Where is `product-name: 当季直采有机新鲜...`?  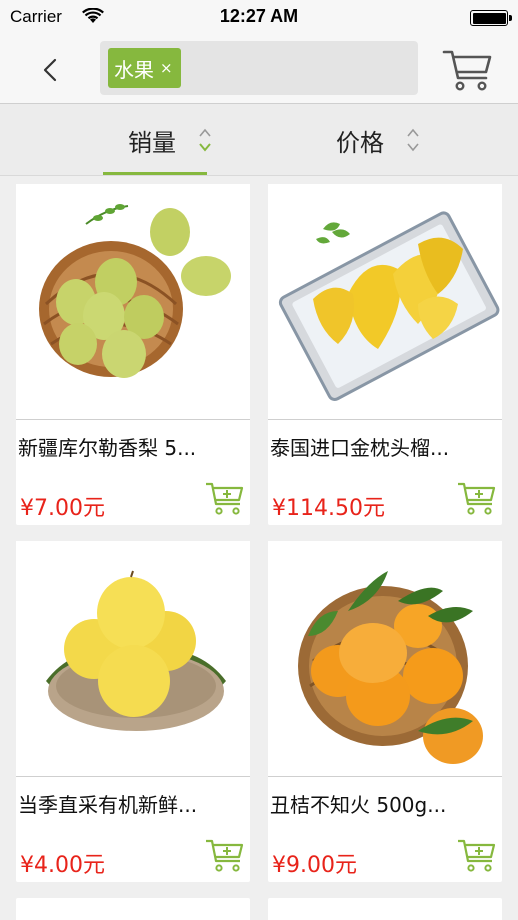 product-name: 当季直采有机新鲜... is located at coordinates (108, 805).